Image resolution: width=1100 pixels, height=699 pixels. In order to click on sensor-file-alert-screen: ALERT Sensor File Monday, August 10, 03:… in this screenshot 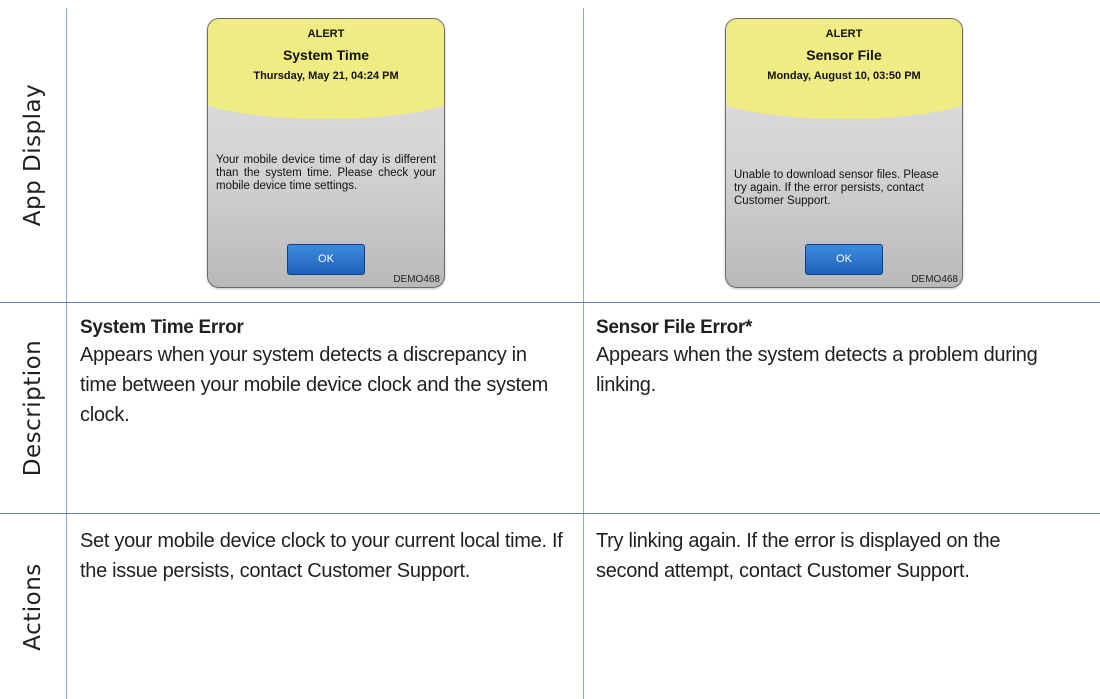, I will do `click(844, 153)`.